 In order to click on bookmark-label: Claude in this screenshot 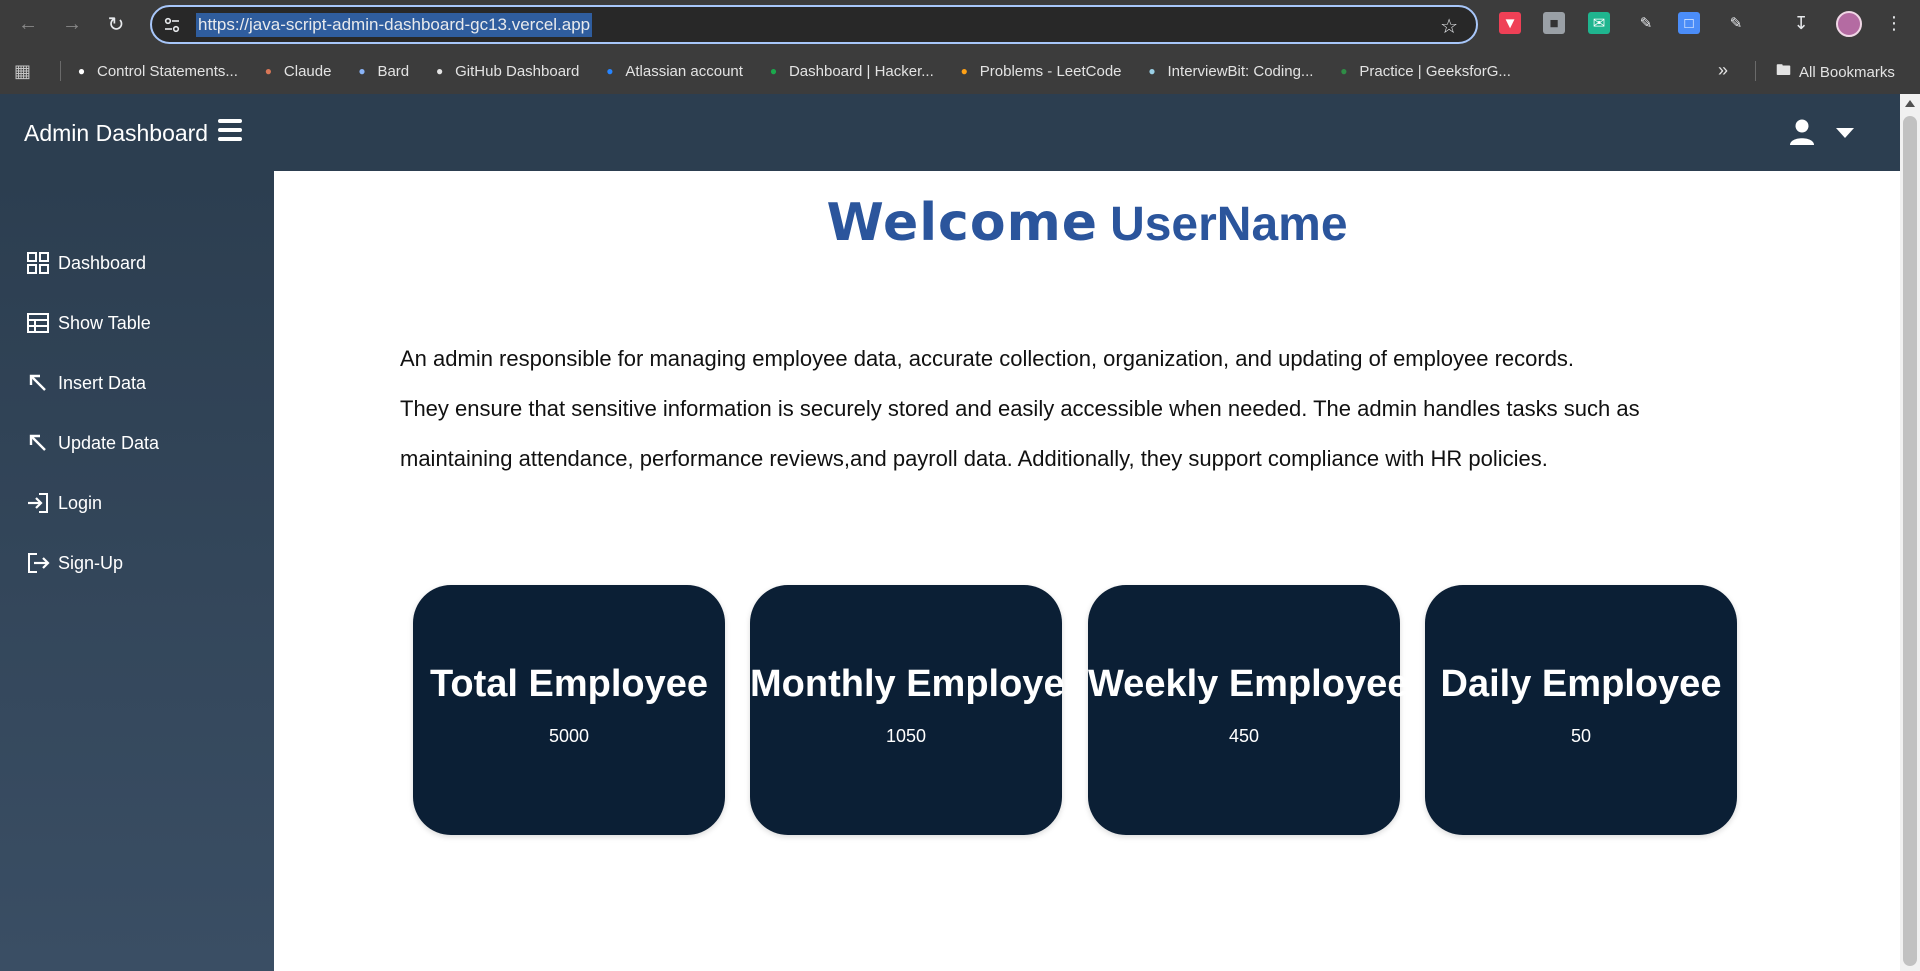, I will do `click(307, 71)`.